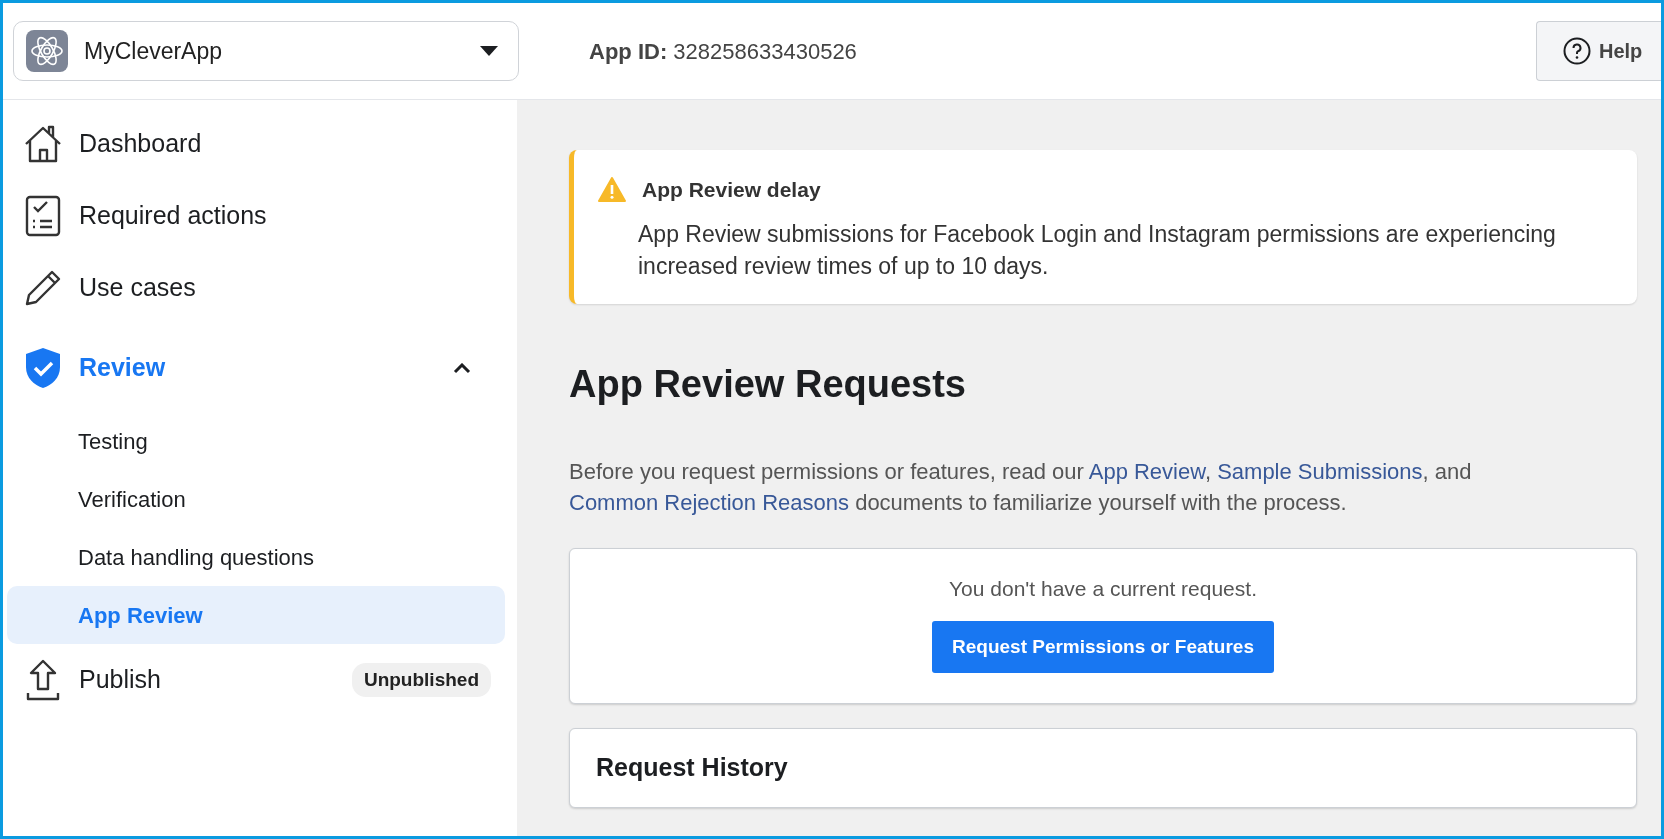 The width and height of the screenshot is (1664, 839). Describe the element at coordinates (1103, 589) in the screenshot. I see `empty-message: You don't have a current request.` at that location.